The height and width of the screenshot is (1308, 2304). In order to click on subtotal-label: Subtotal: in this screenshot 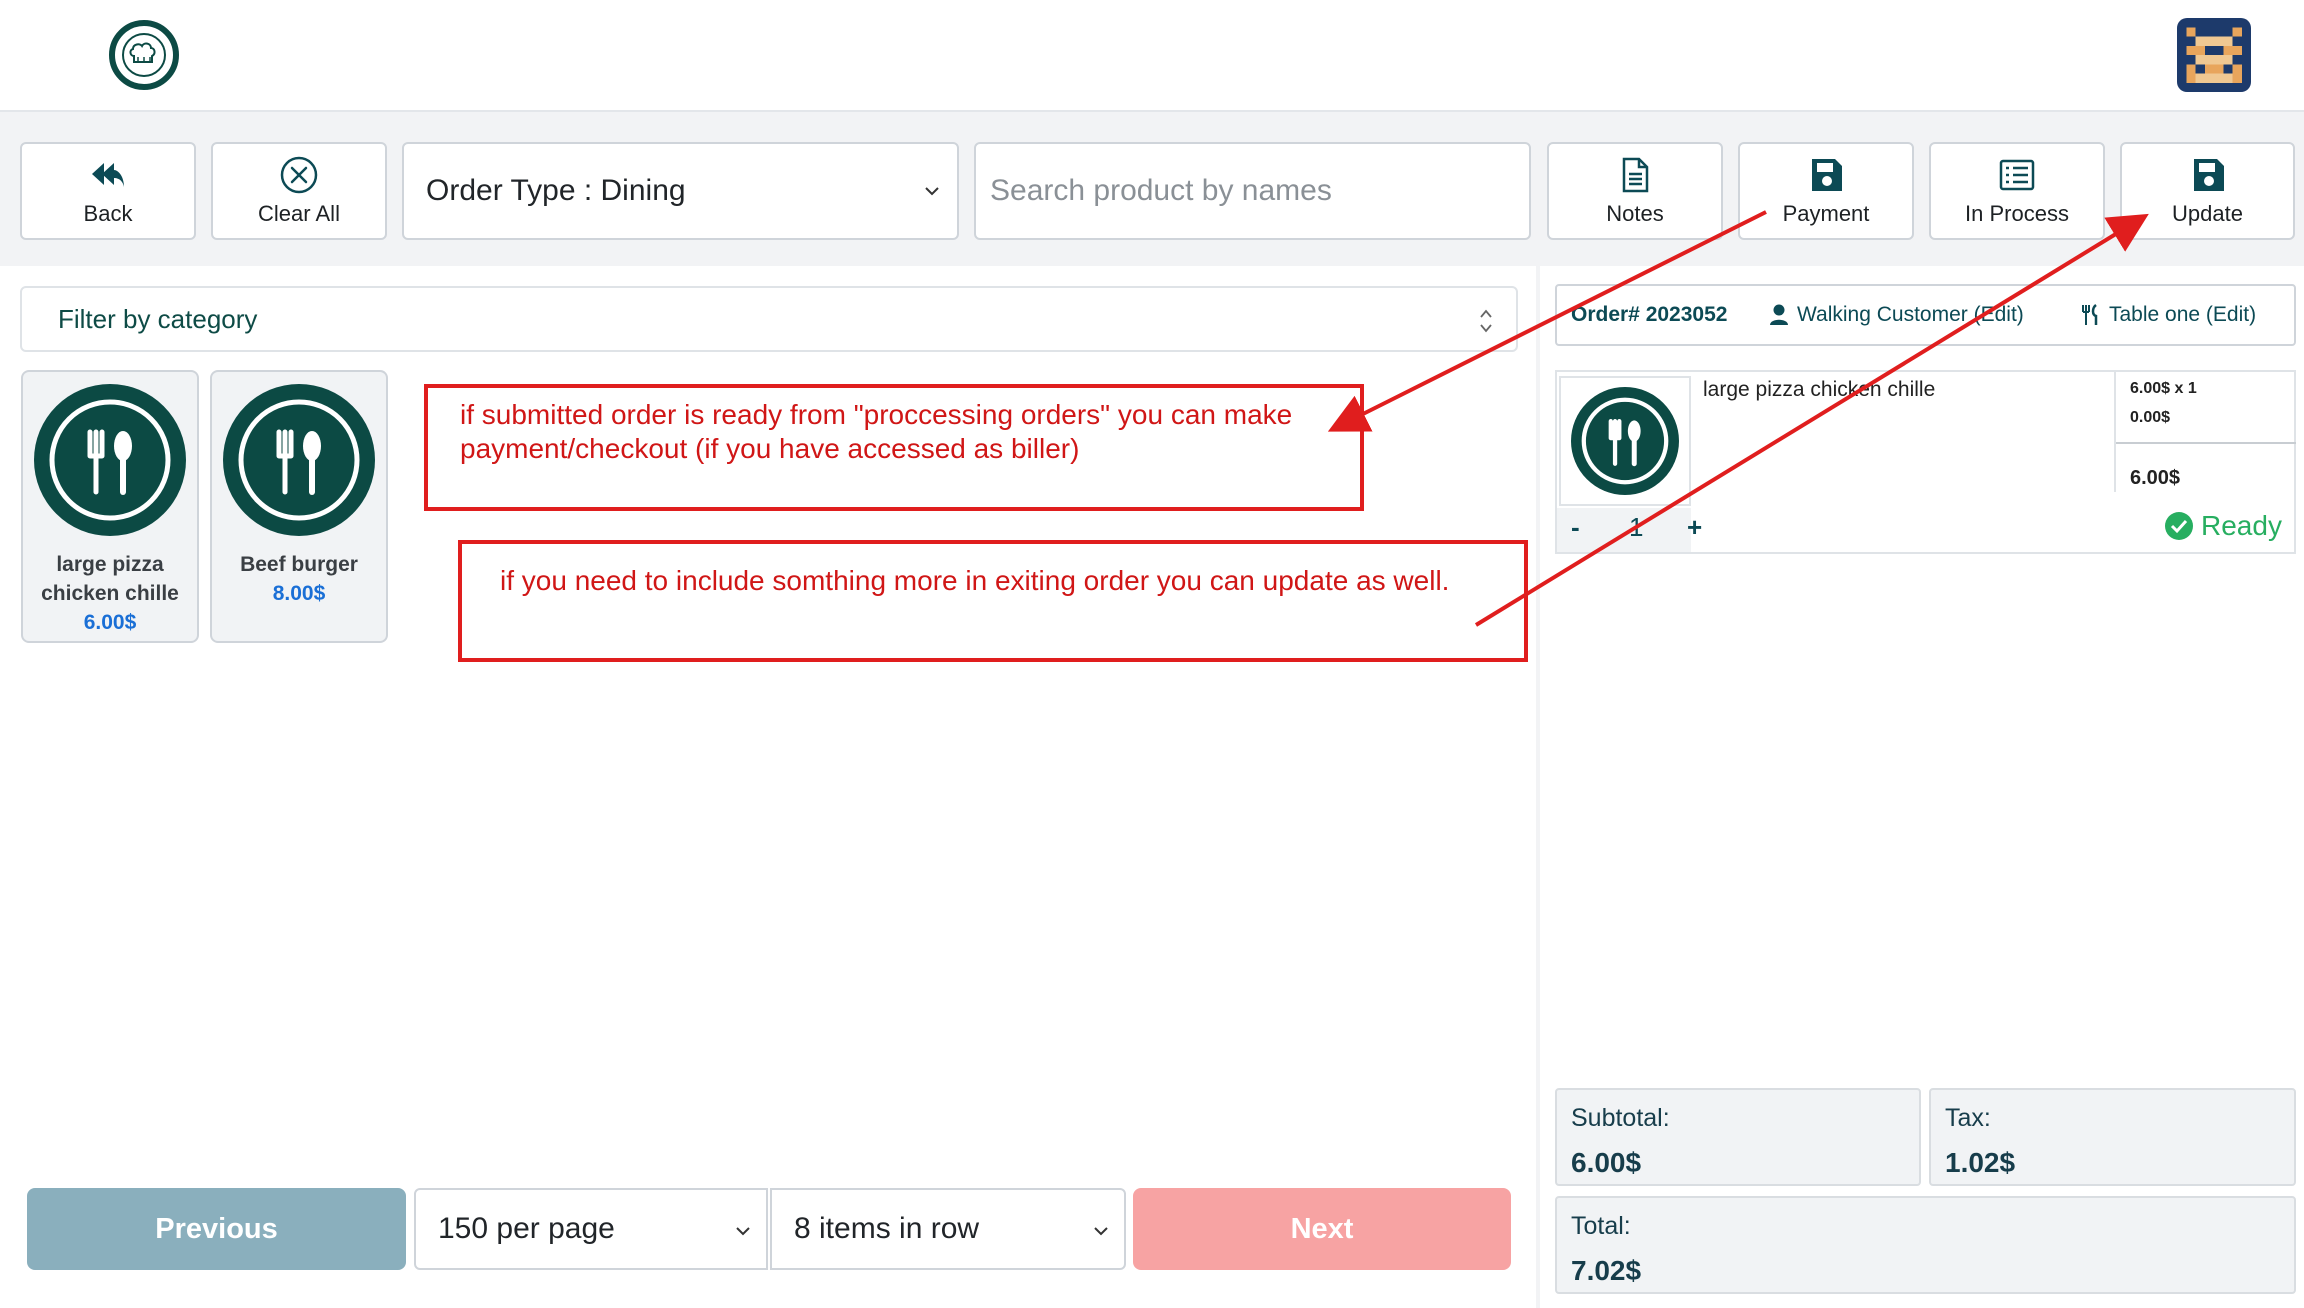, I will do `click(1620, 1118)`.